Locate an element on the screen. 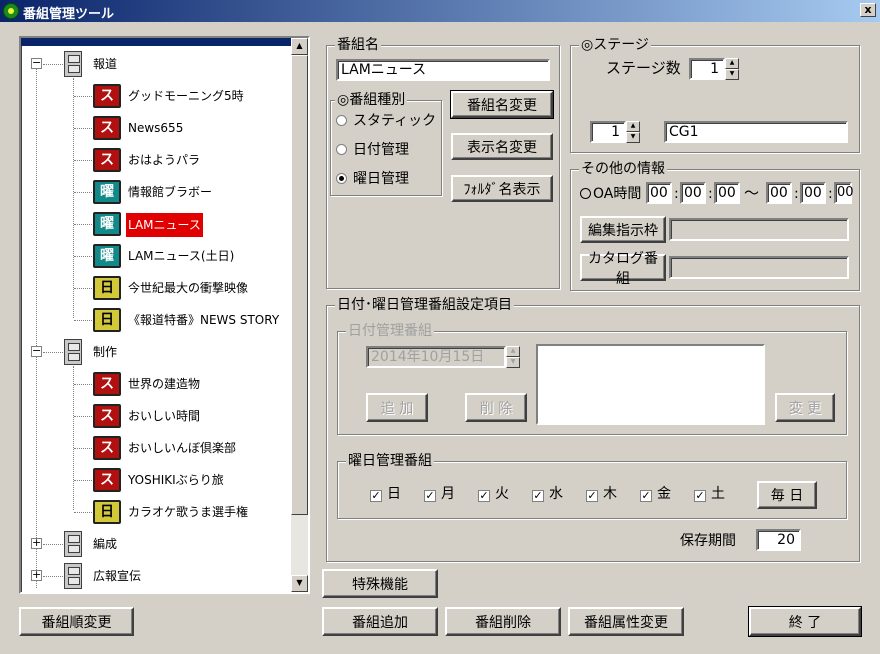  oa-end-hour: 00 is located at coordinates (779, 193).